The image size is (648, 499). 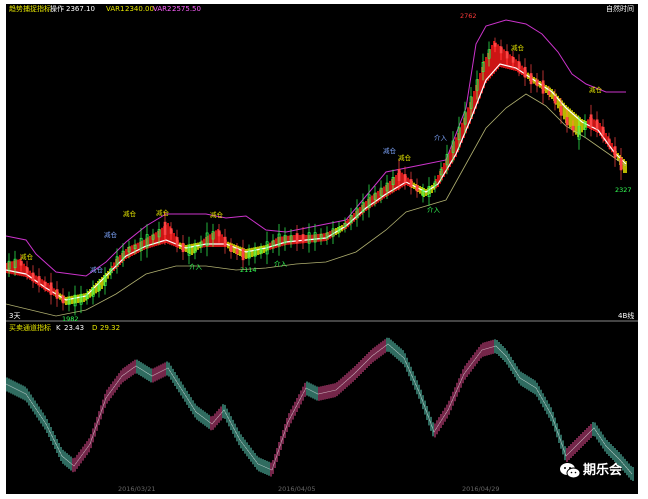 I want to click on price-mark-low: 2114, so click(x=248, y=270).